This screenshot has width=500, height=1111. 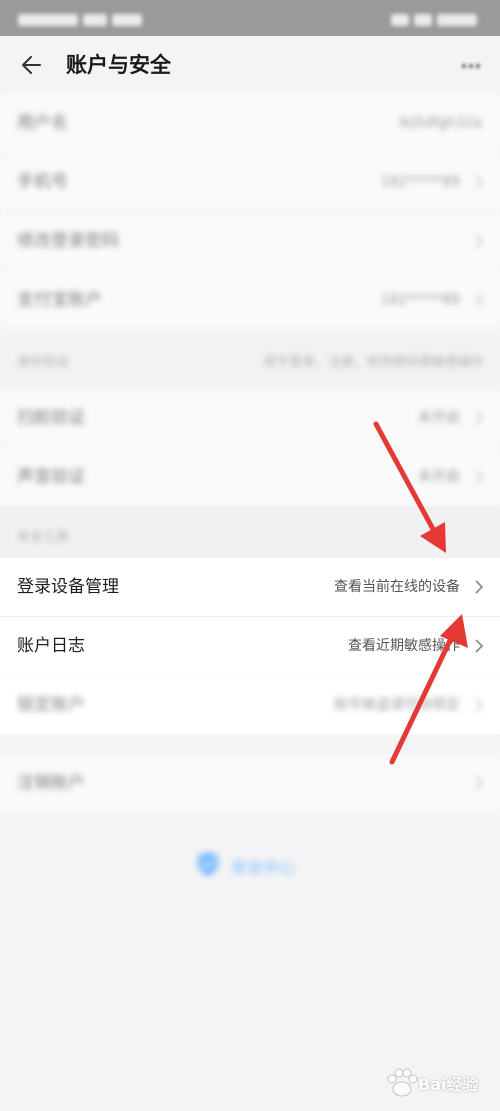 What do you see at coordinates (397, 705) in the screenshot?
I see `row-value: 账号被盗请尽快锁定` at bounding box center [397, 705].